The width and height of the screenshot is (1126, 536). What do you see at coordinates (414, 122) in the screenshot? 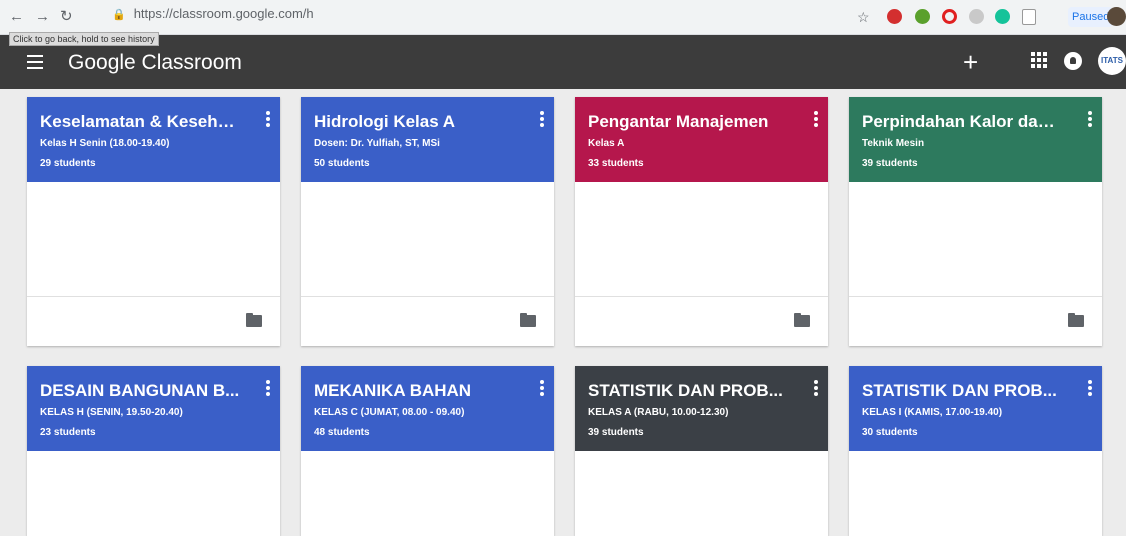
I see `class-title: Hidrologi Kelas A` at bounding box center [414, 122].